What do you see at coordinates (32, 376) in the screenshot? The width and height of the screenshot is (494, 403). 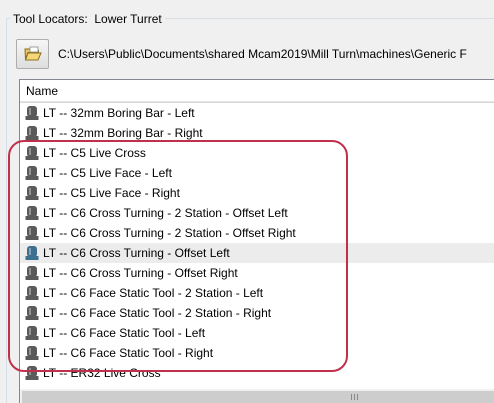 I see `tool-locator-icon` at bounding box center [32, 376].